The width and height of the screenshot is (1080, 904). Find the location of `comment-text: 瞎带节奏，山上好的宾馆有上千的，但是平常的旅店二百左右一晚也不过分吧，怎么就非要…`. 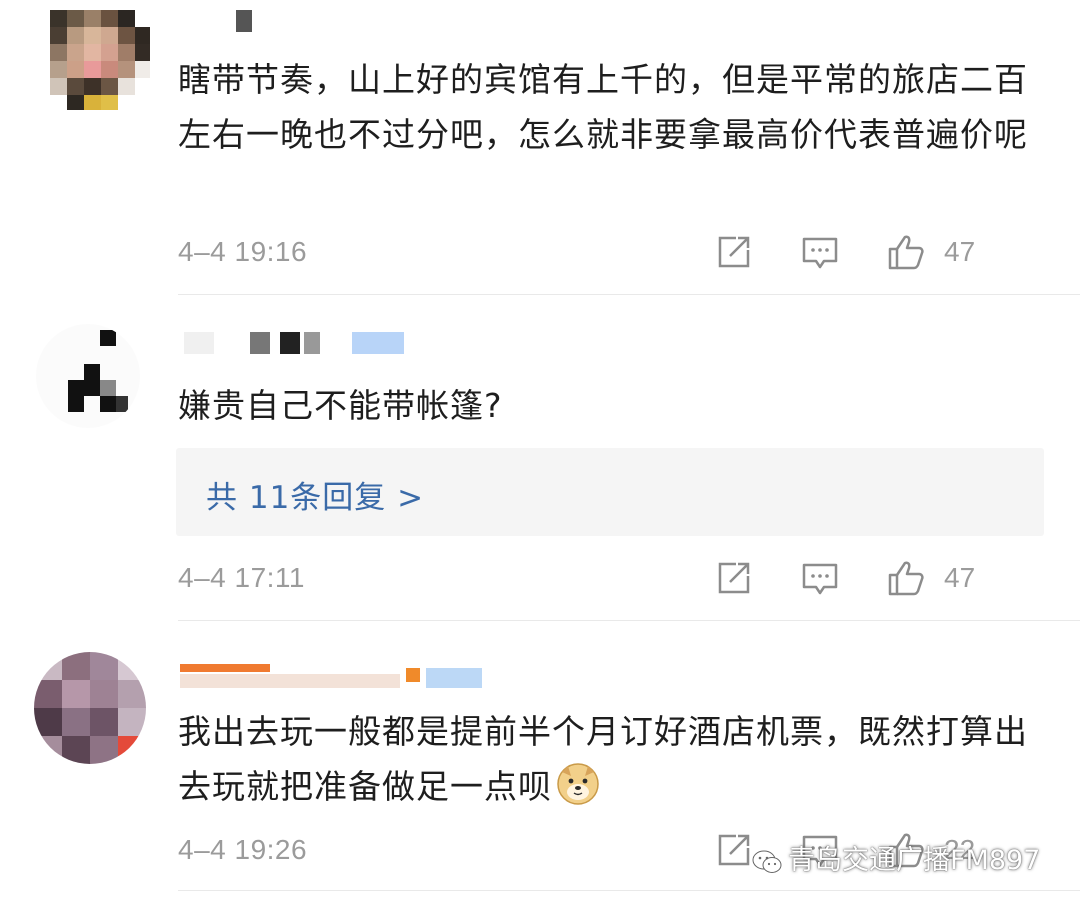

comment-text: 瞎带节奏，山上好的宾馆有上千的，但是平常的旅店二百左右一晚也不过分吧，怎么就非要… is located at coordinates (603, 107).